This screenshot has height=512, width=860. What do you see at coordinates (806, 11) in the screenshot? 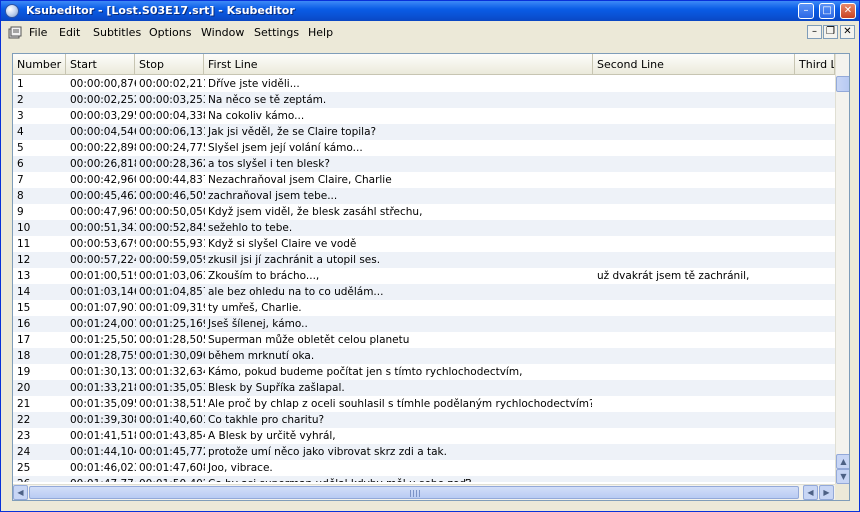
I see `minimize-button: –` at bounding box center [806, 11].